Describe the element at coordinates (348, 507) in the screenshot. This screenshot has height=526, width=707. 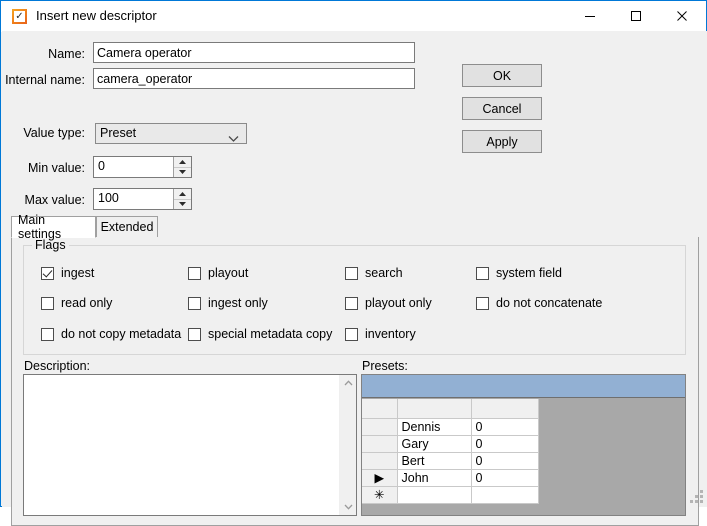
I see `scroll-down-icon` at that location.